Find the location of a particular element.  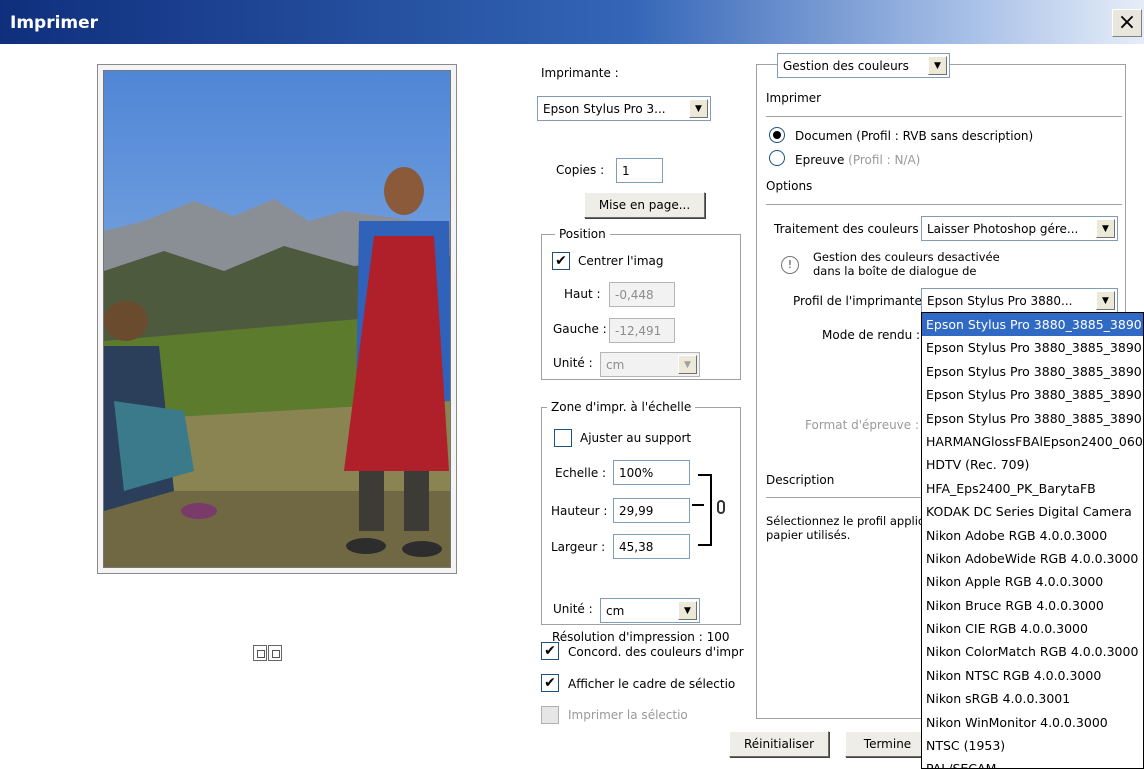

close-icon: × is located at coordinates (1127, 22).